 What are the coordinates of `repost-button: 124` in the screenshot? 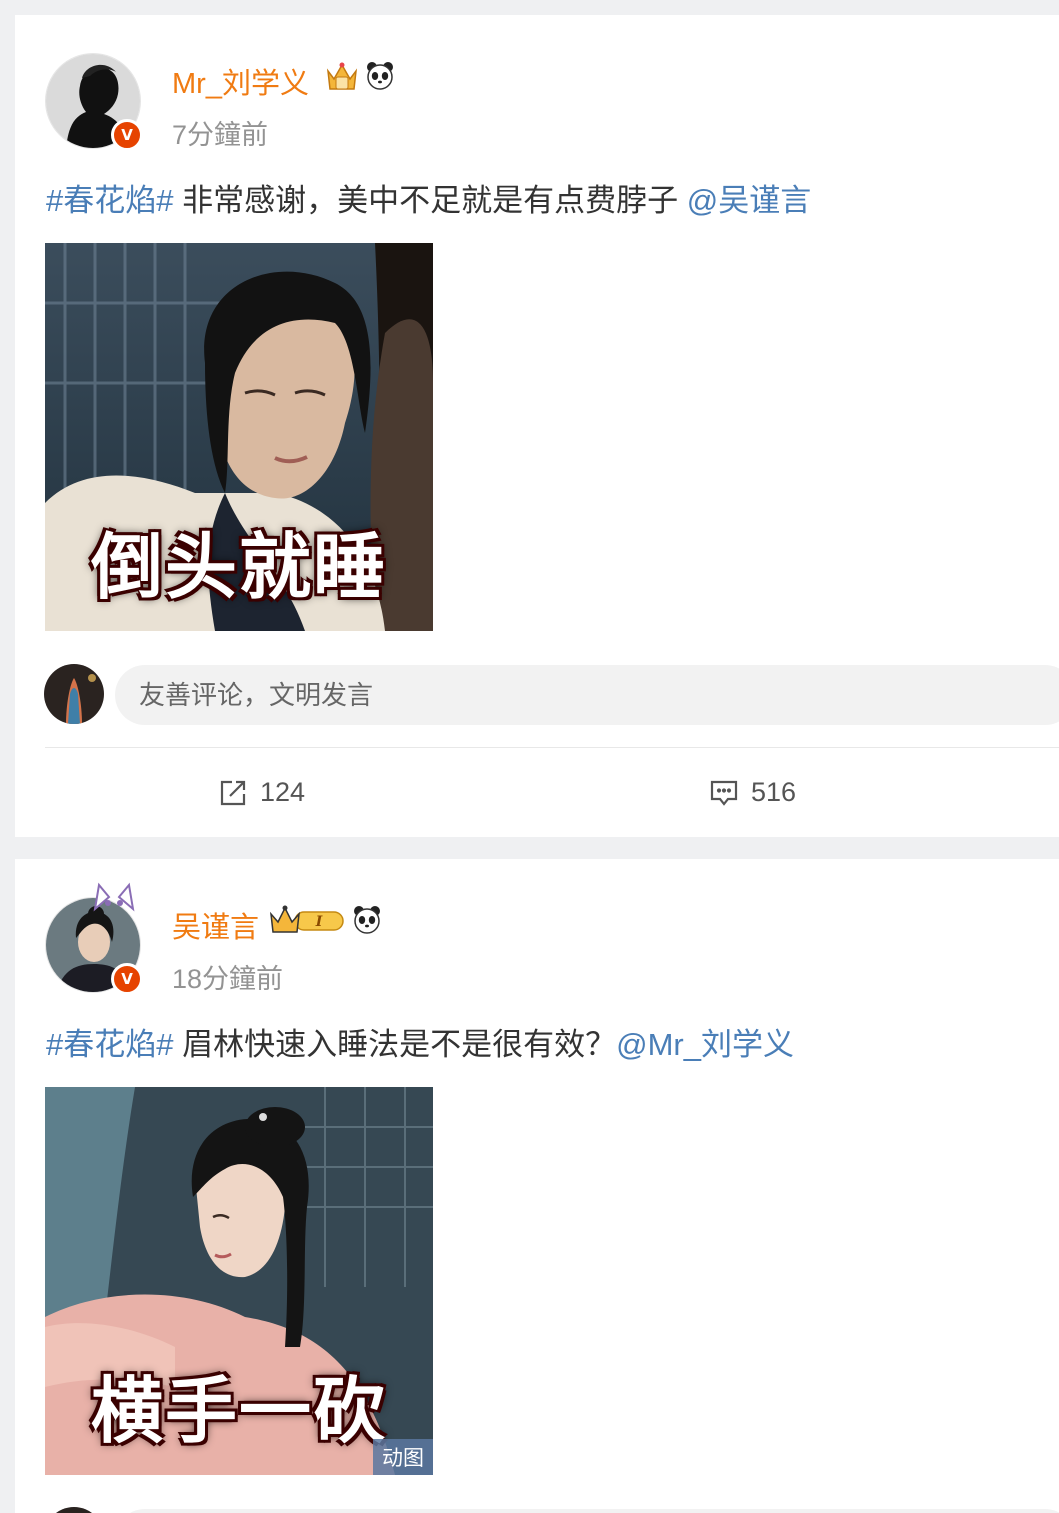 It's located at (261, 792).